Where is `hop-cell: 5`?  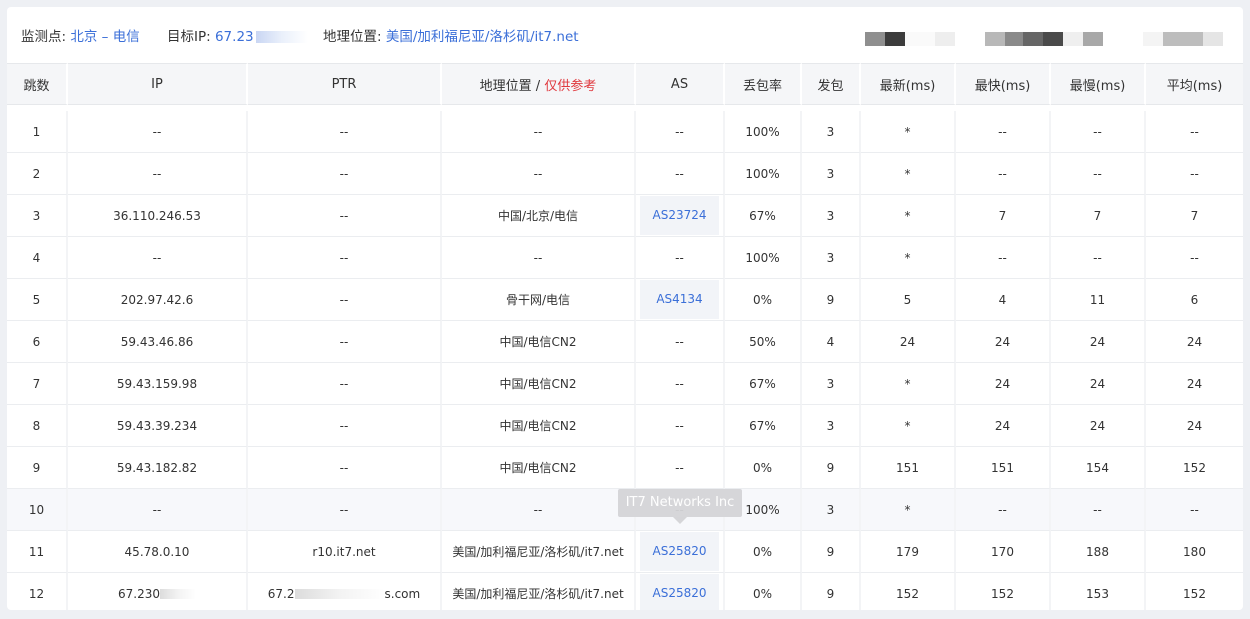 hop-cell: 5 is located at coordinates (37, 300).